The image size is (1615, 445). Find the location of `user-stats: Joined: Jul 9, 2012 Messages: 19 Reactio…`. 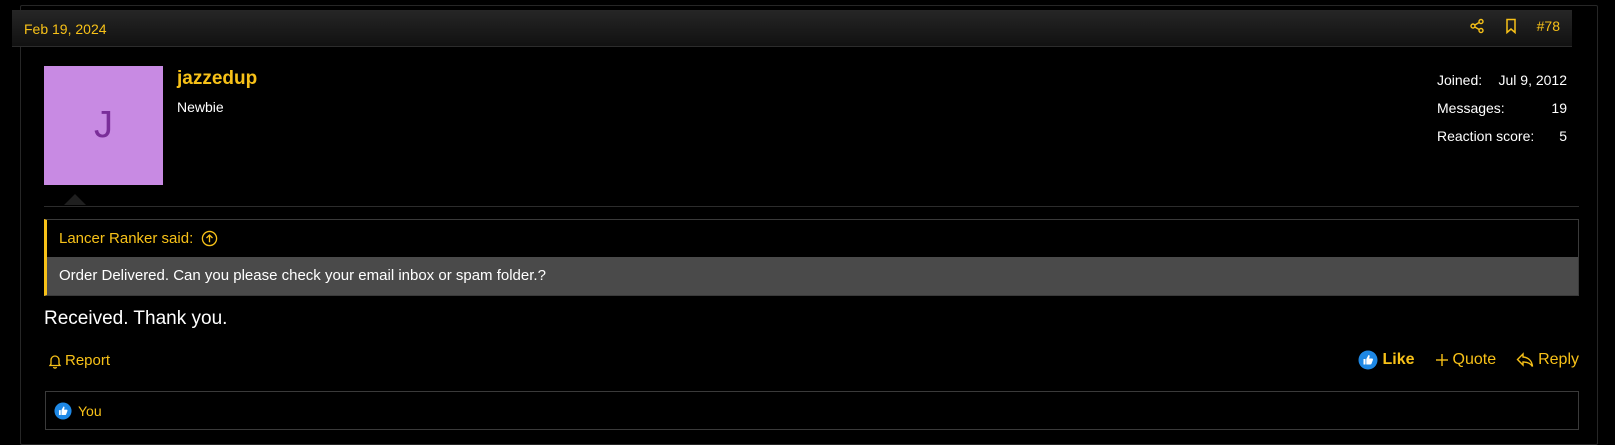

user-stats: Joined: Jul 9, 2012 Messages: 19 Reactio… is located at coordinates (1502, 114).